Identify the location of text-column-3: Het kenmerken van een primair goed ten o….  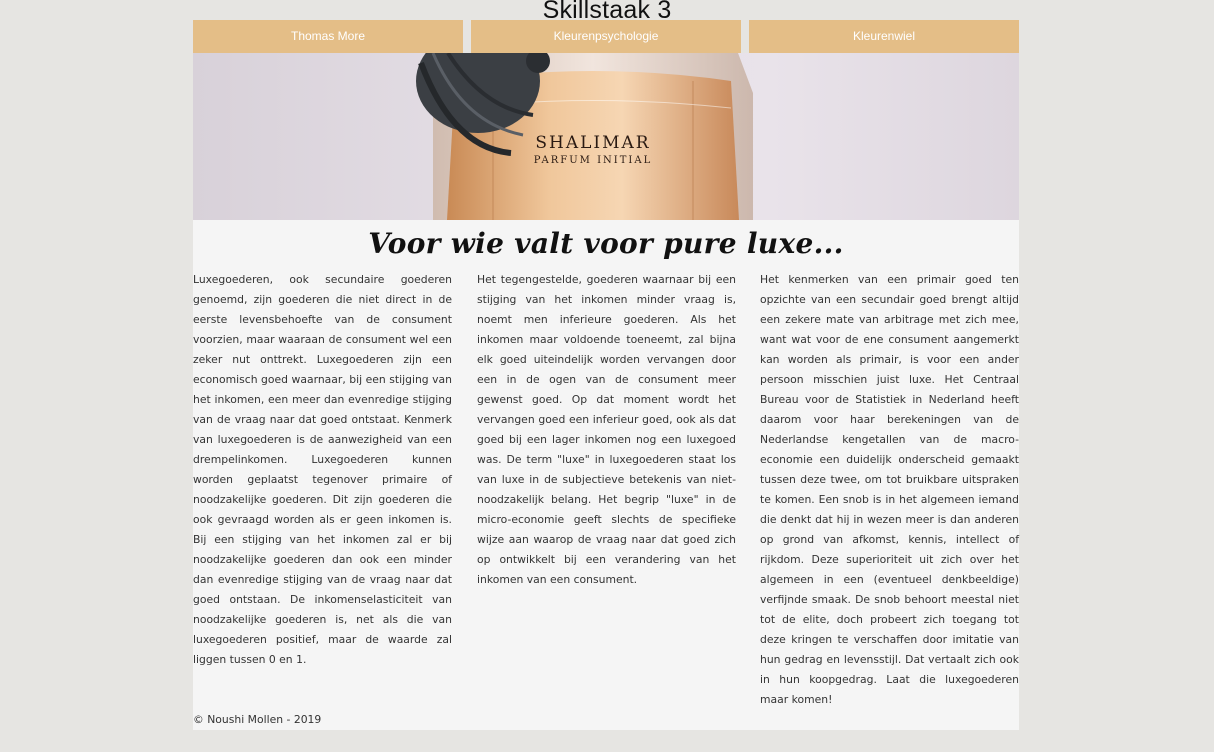
(889, 489).